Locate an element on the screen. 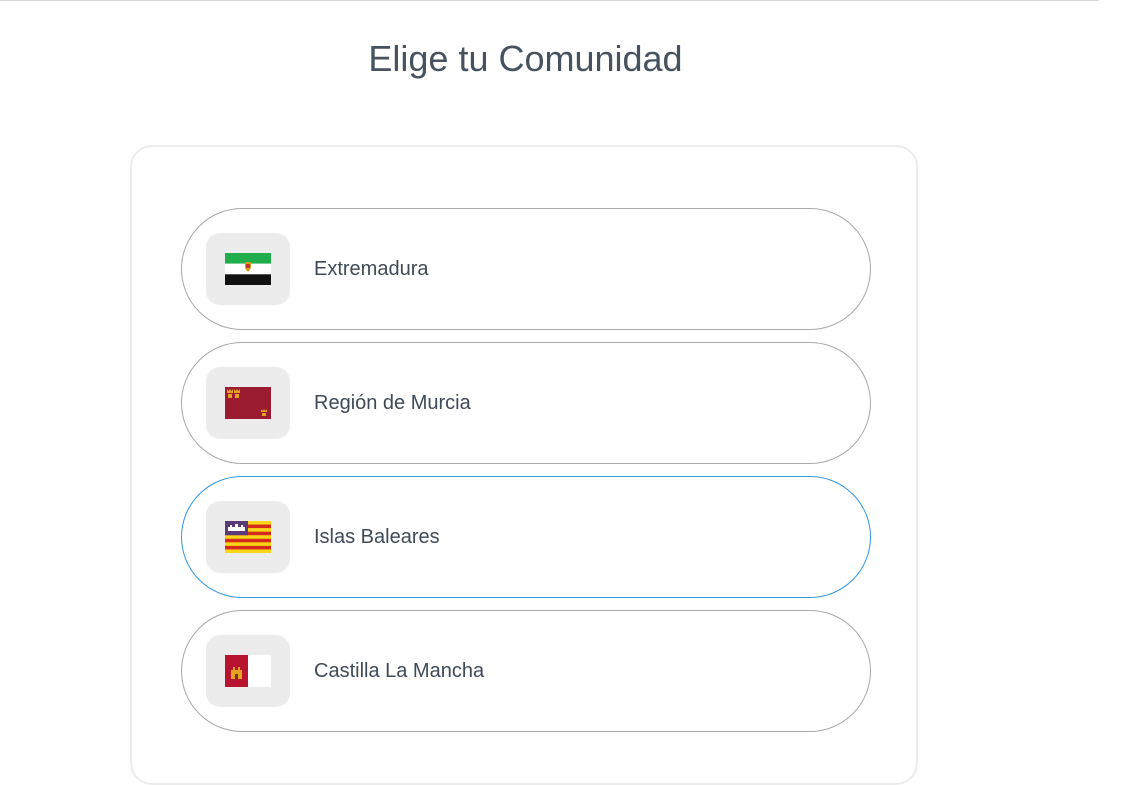 This screenshot has width=1147, height=785. community-option-castilla-la-mancha: Castilla La Mancha is located at coordinates (526, 671).